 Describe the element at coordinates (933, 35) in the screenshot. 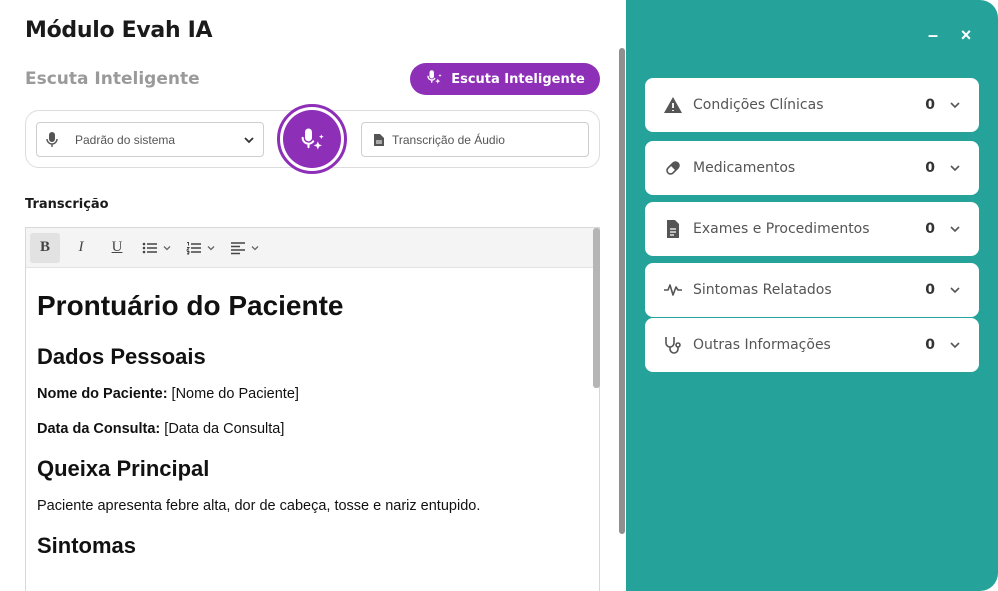

I see `minimize-button: –` at that location.